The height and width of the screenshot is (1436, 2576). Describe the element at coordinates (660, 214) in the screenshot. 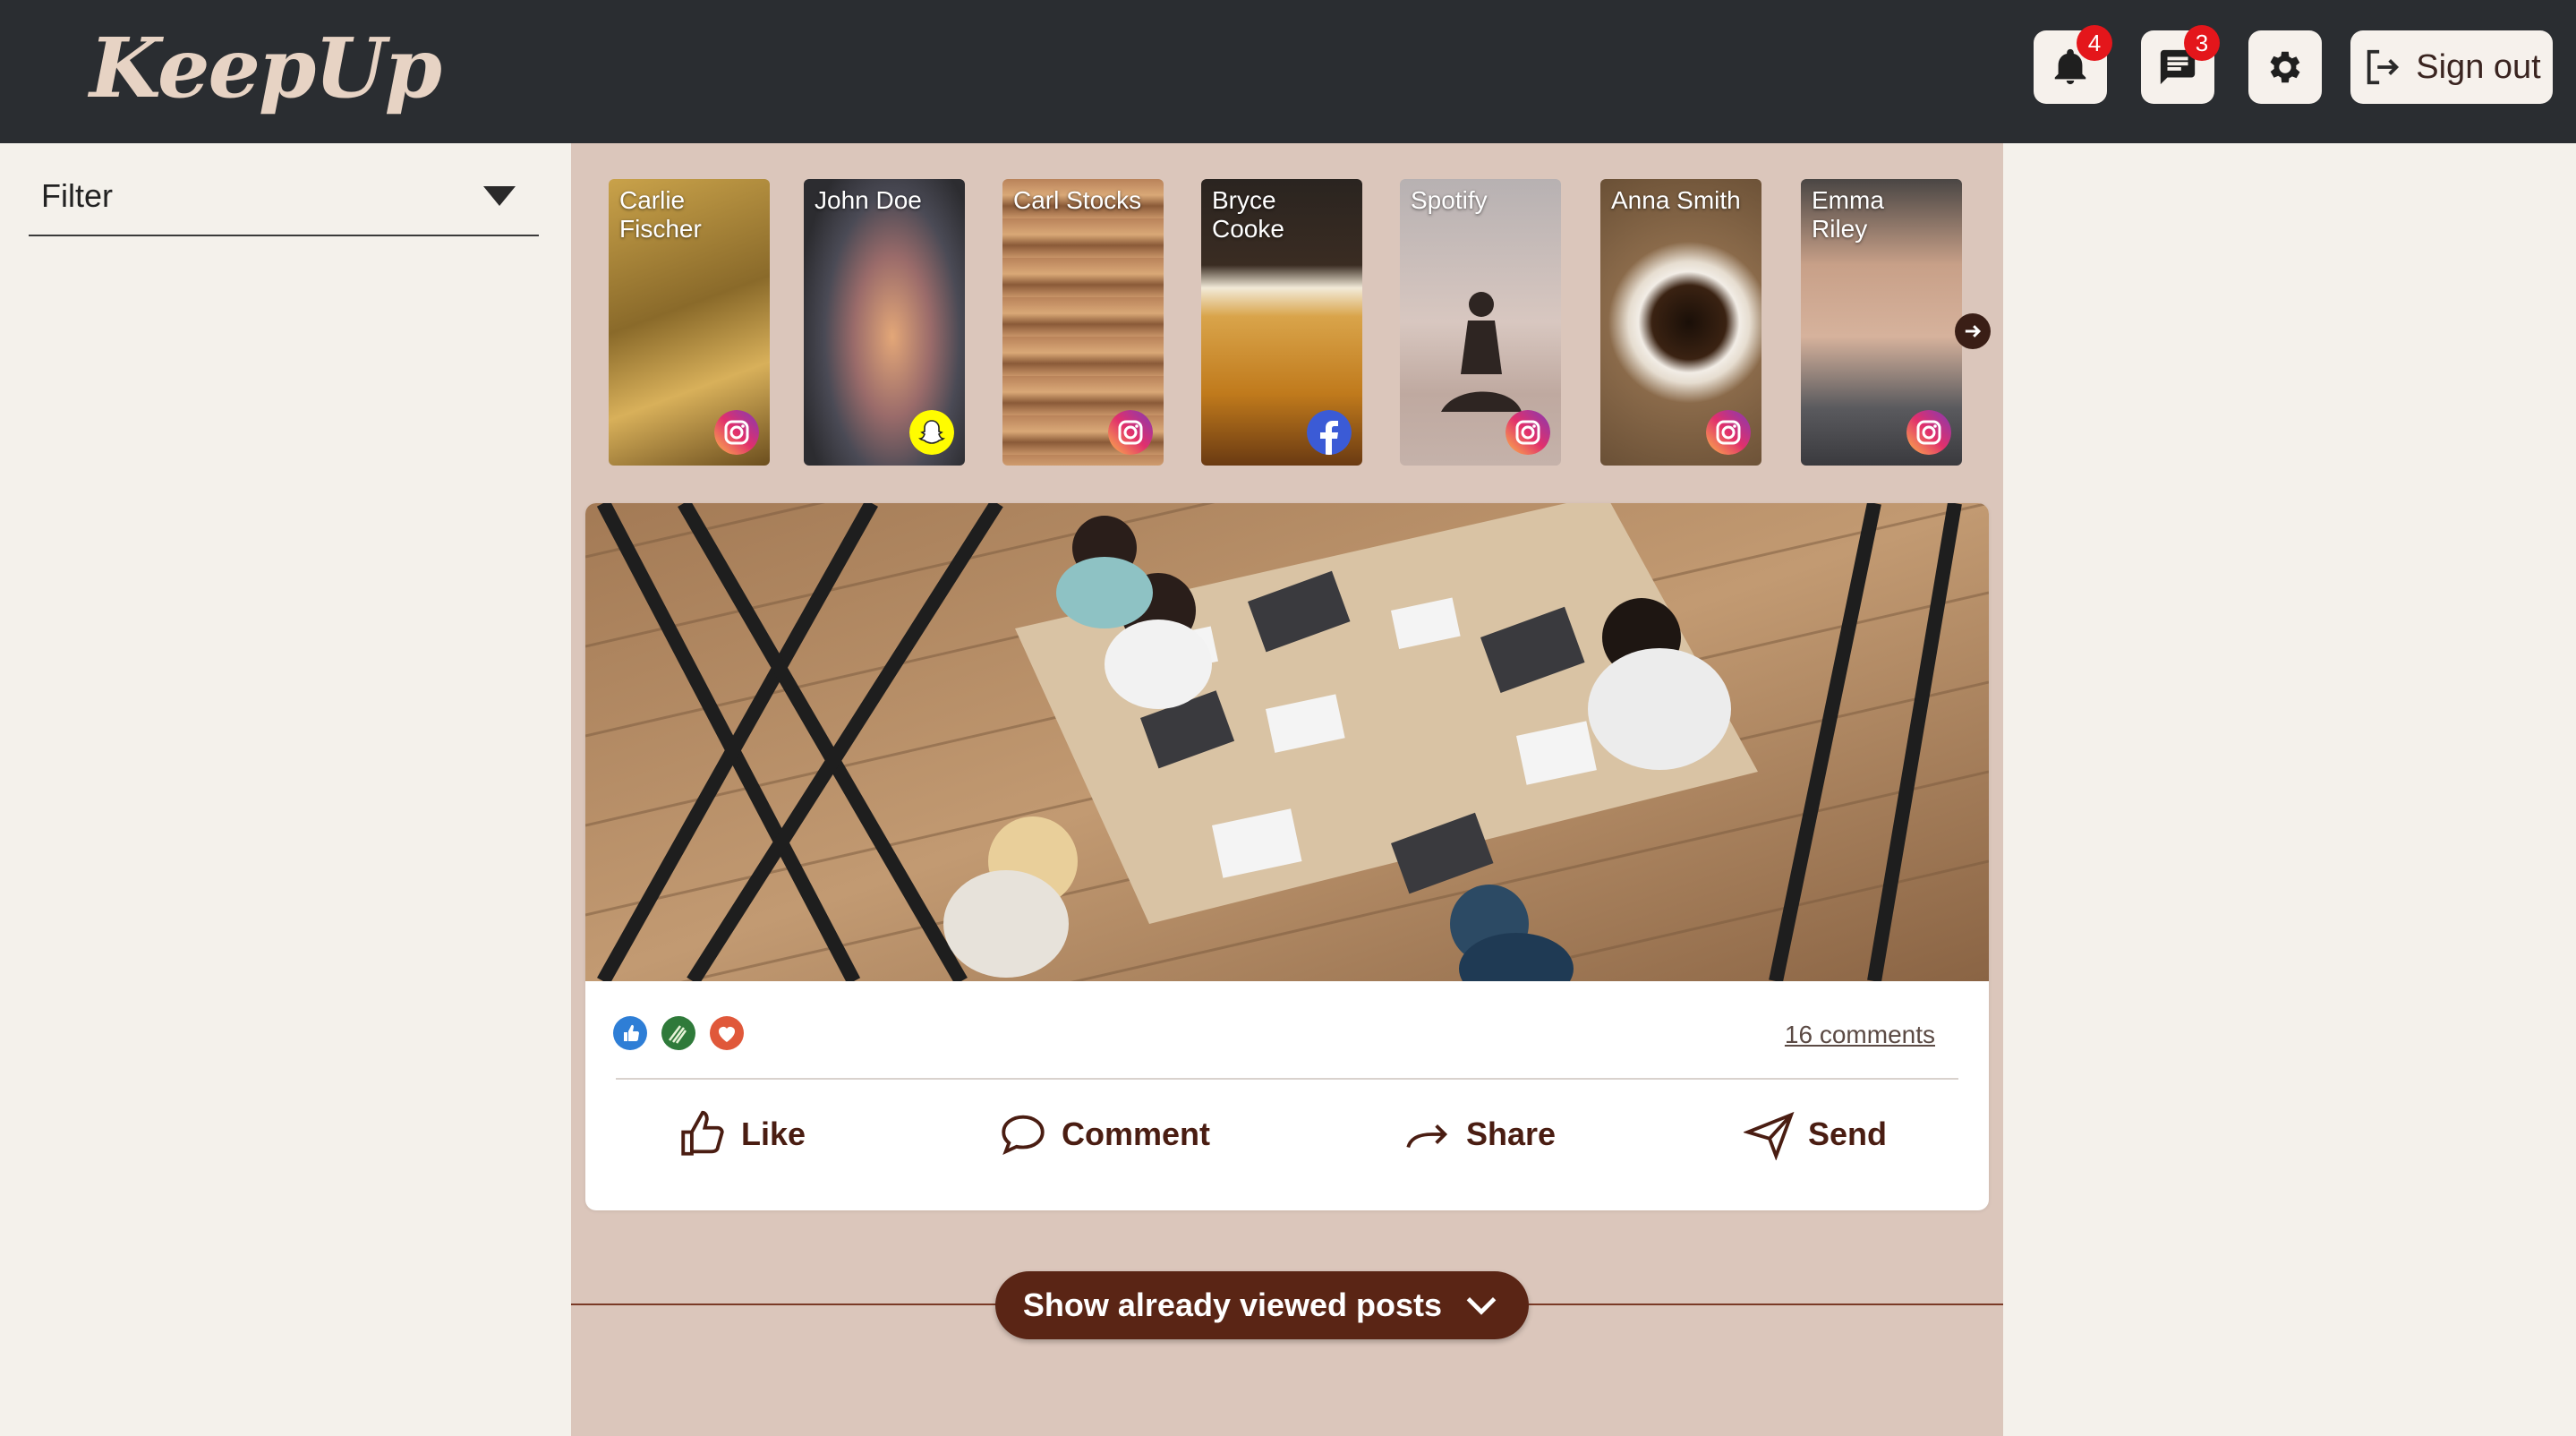

I see `story-name: Carlie Fischer` at that location.